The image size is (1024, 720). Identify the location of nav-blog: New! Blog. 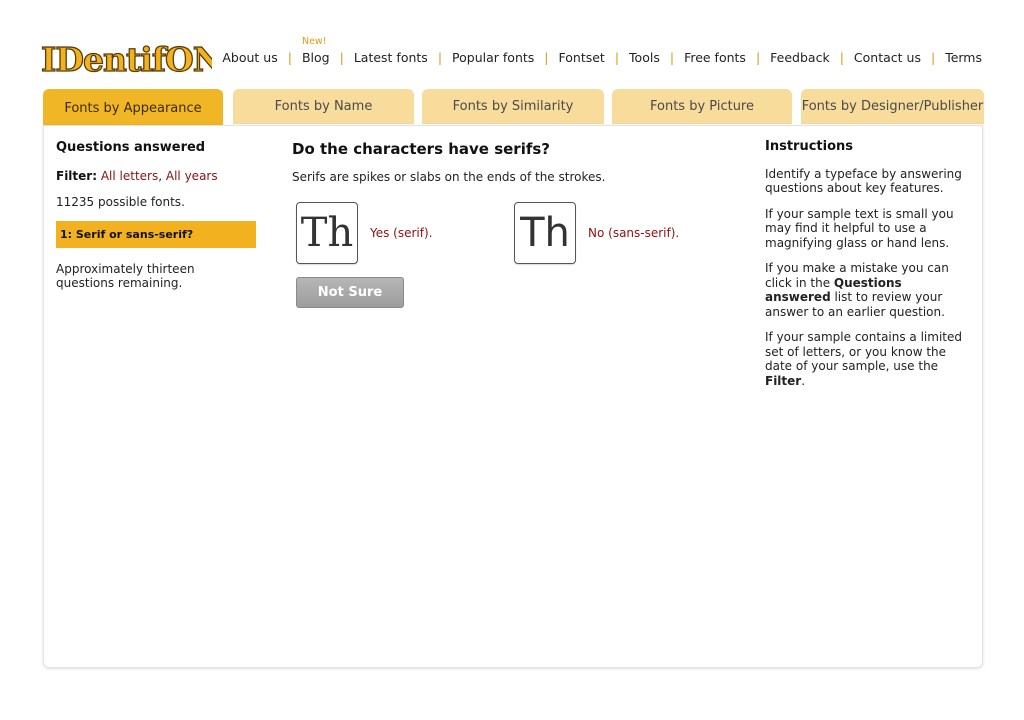
(316, 50).